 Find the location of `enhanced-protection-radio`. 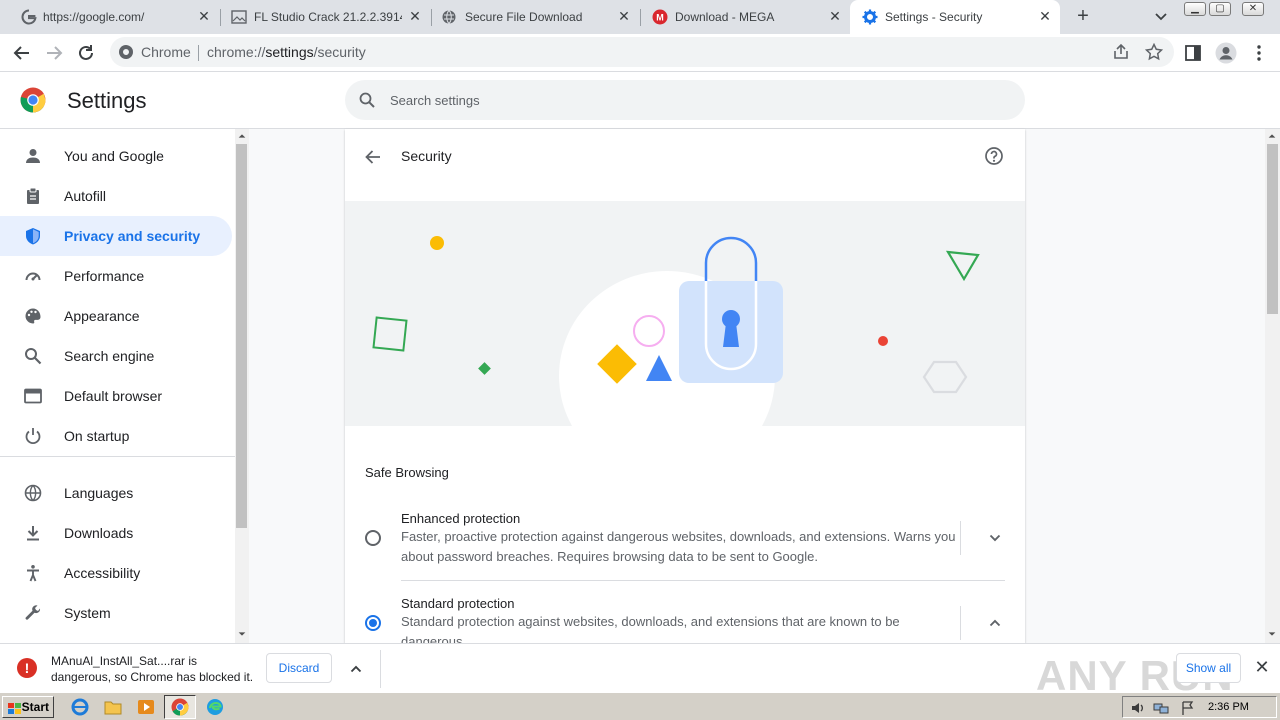

enhanced-protection-radio is located at coordinates (373, 538).